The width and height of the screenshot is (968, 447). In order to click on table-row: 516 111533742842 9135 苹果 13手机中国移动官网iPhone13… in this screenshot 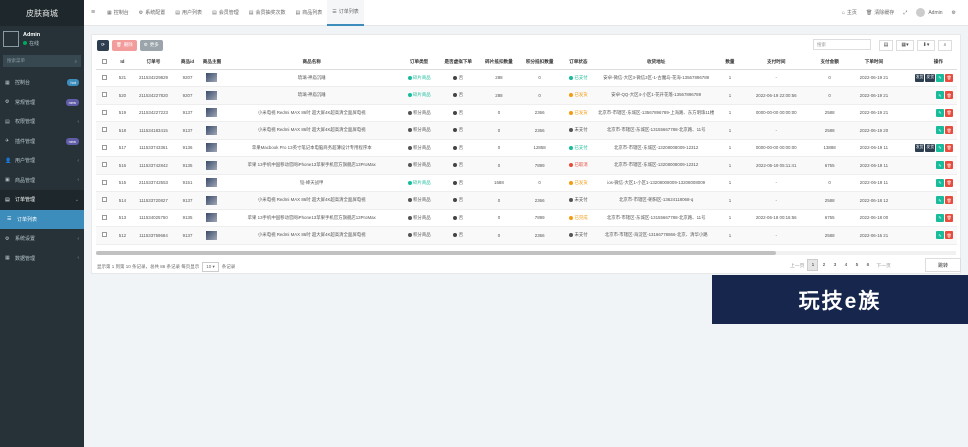, I will do `click(526, 165)`.